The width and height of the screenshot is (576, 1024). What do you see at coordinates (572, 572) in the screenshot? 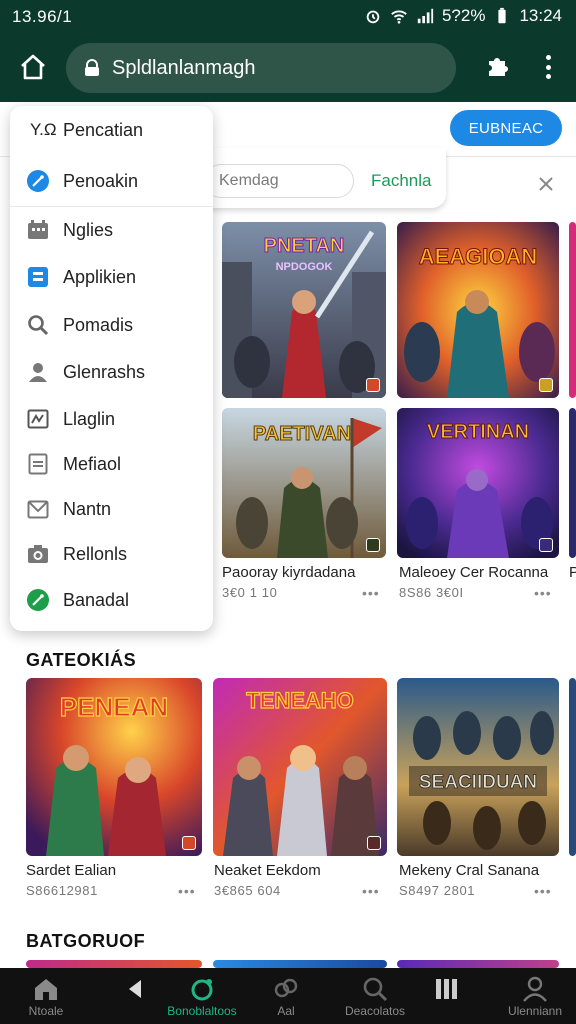
I see `game-title-partial: P` at bounding box center [572, 572].